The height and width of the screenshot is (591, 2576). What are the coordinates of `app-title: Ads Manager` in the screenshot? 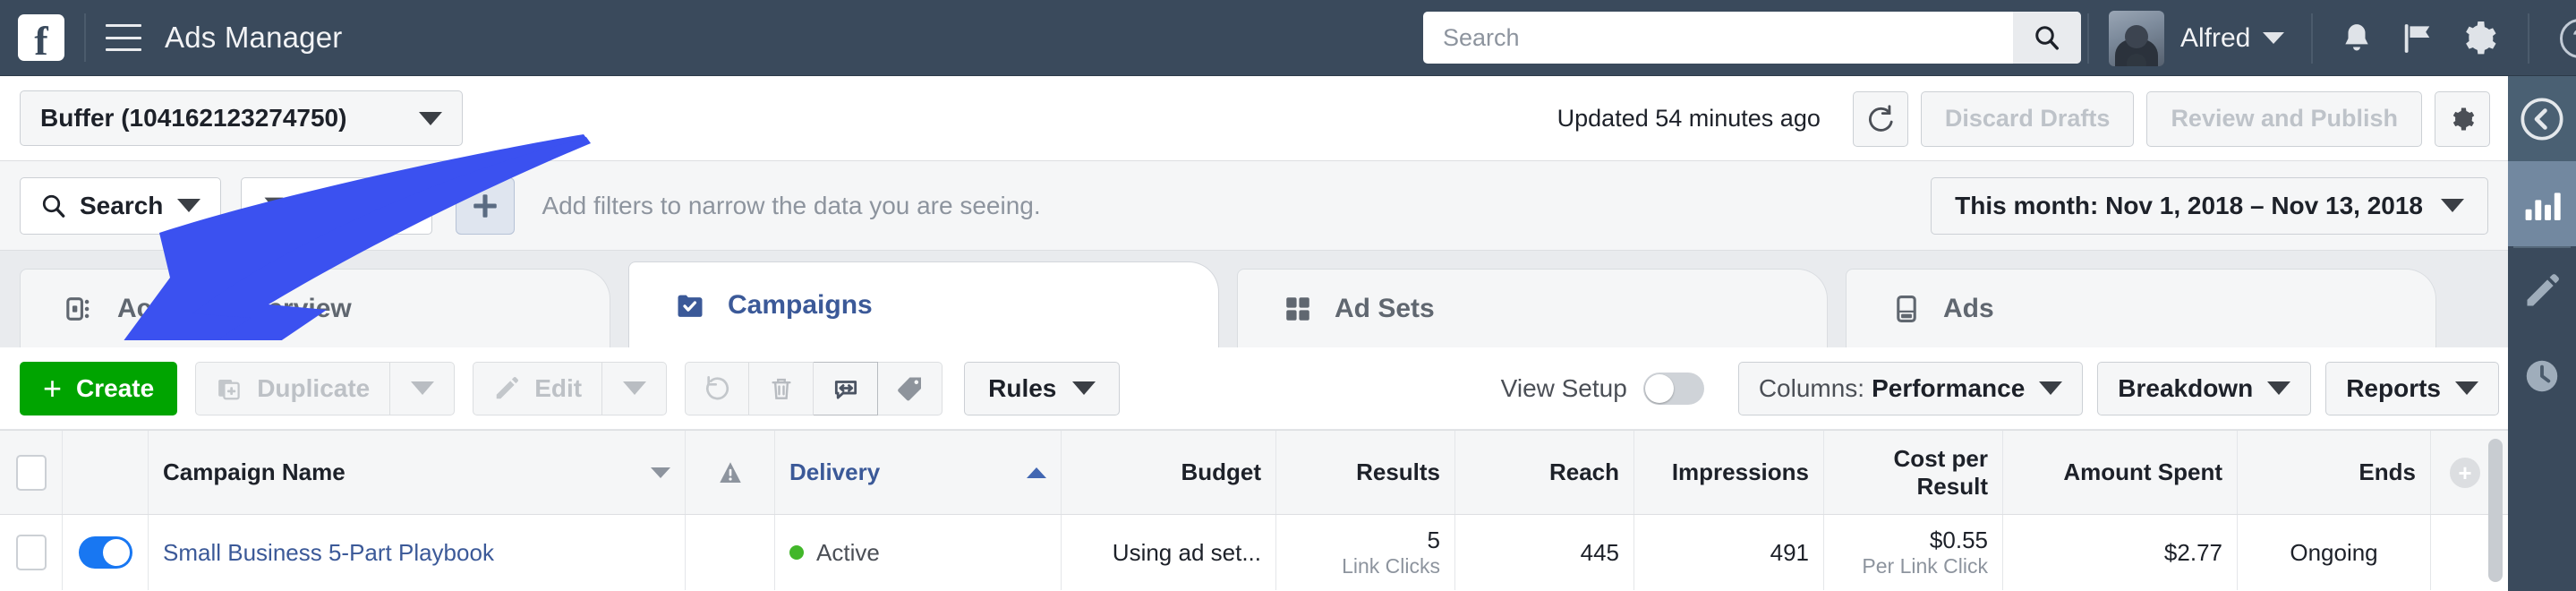 It's located at (254, 38).